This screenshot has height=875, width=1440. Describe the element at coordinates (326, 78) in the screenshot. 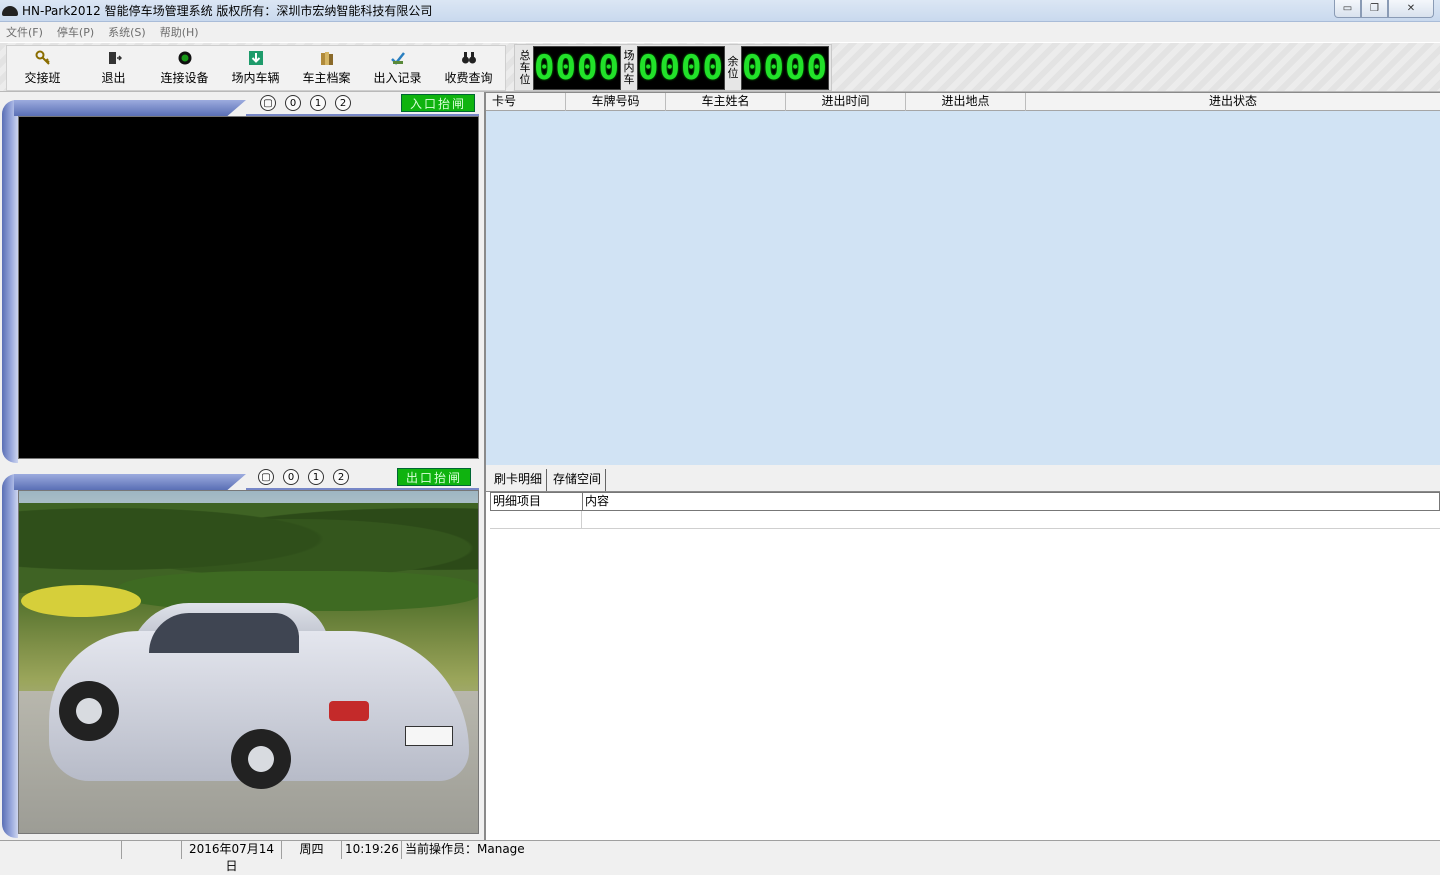

I see `owner-archive-label: 车主档案` at that location.